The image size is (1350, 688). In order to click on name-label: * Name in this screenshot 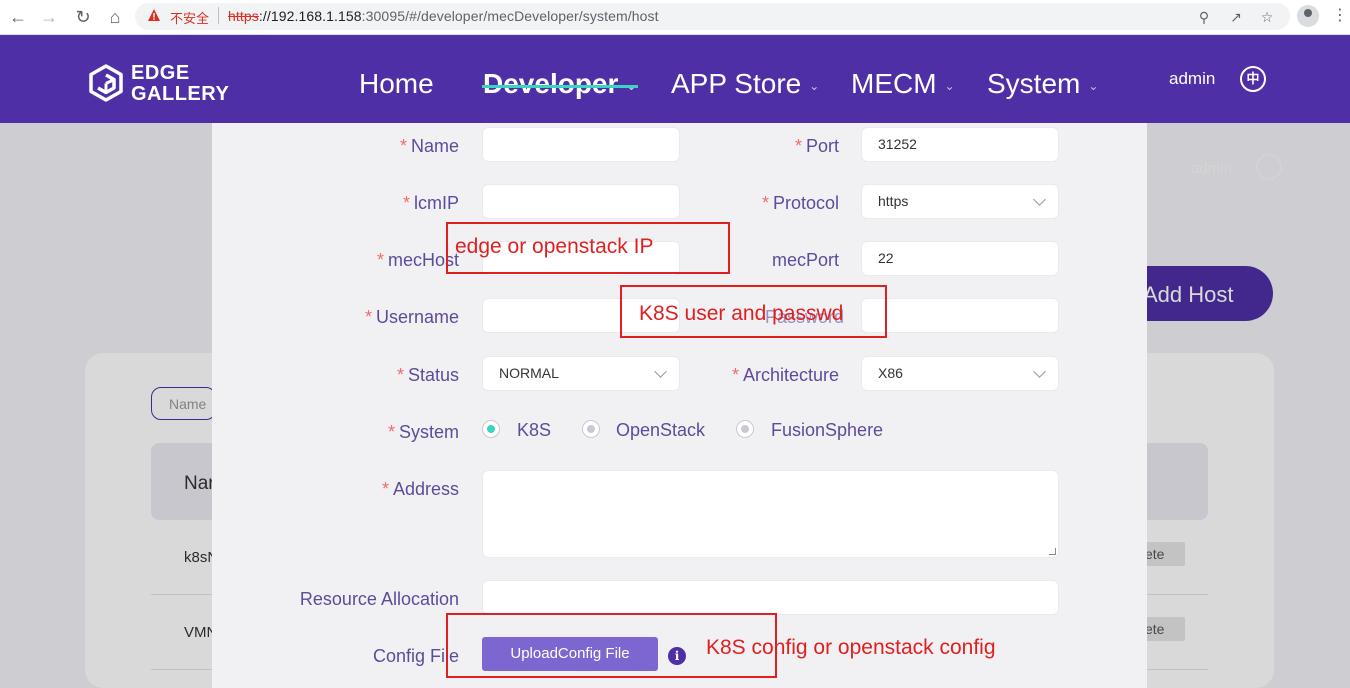, I will do `click(429, 146)`.